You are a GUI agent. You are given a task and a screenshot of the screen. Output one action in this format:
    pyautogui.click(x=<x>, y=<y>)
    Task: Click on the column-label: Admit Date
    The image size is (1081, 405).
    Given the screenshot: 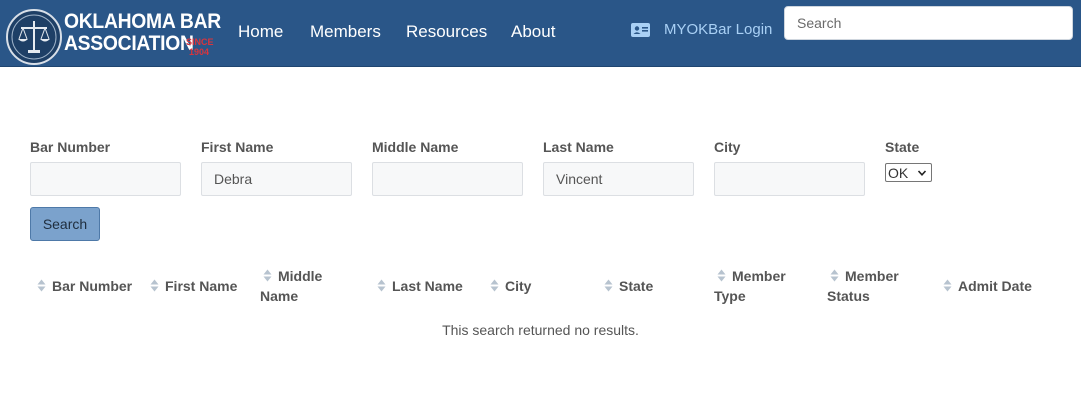 What is the action you would take?
    pyautogui.click(x=995, y=286)
    